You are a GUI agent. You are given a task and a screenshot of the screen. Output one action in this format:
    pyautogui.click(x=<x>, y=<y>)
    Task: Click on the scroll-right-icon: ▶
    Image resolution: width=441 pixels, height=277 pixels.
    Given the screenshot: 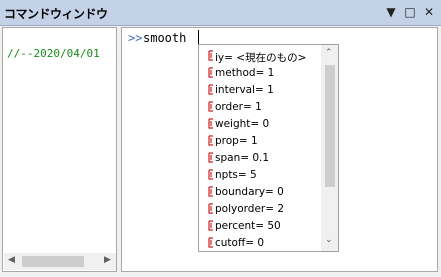 What is the action you would take?
    pyautogui.click(x=107, y=260)
    